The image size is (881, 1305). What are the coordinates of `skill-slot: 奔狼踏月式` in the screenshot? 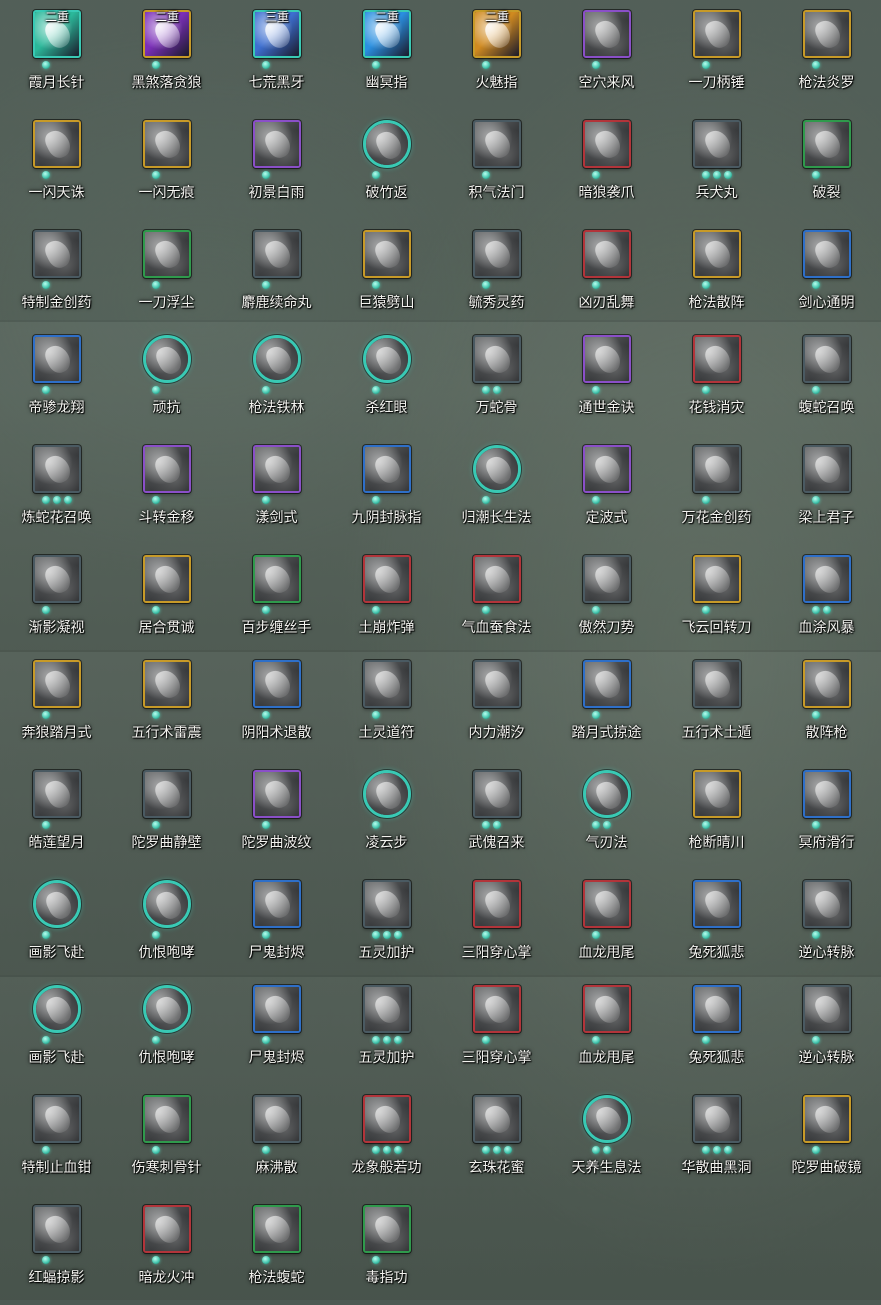 It's located at (55, 705).